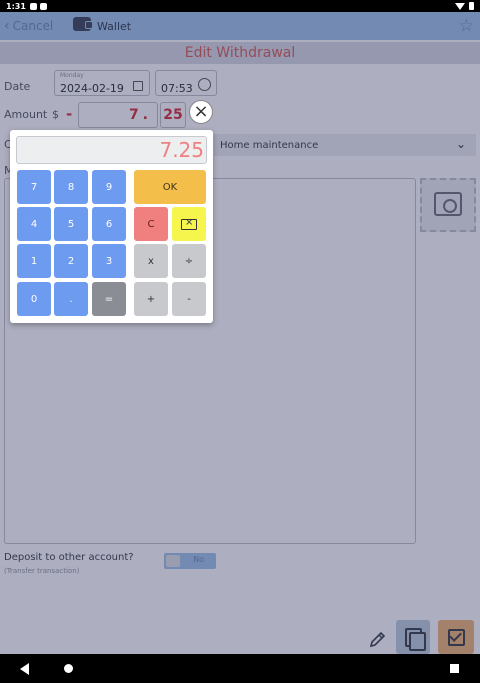 This screenshot has width=480, height=683. I want to click on key-1: 1, so click(34, 261).